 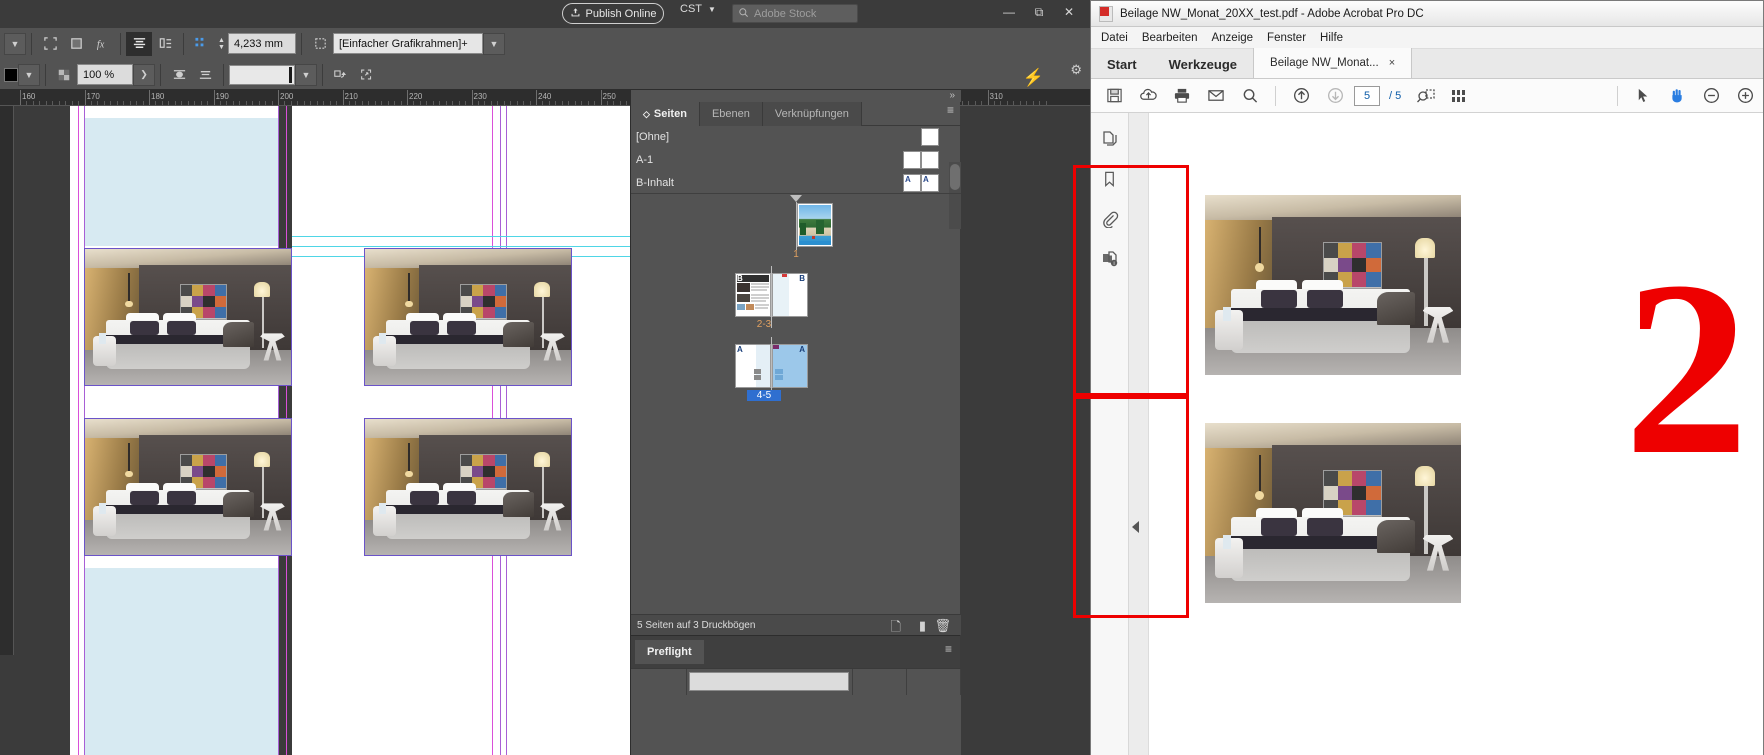 What do you see at coordinates (1106, 13) in the screenshot?
I see `pdf-file-icon` at bounding box center [1106, 13].